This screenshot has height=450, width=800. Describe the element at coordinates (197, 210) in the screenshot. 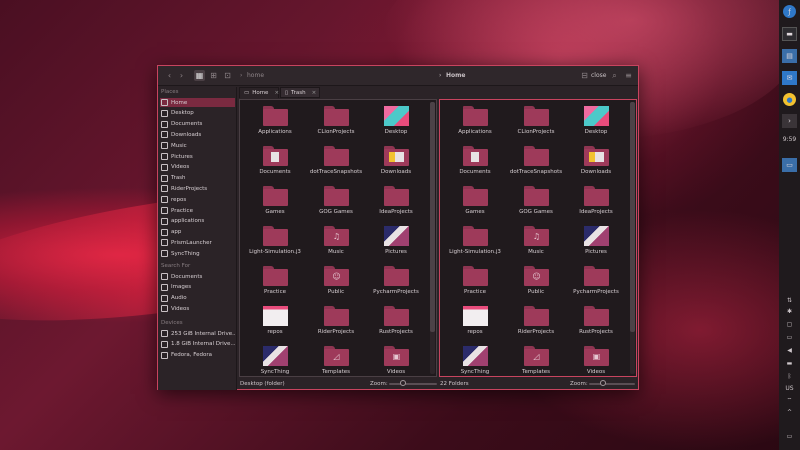

I see `sidebar-item-practice: Practice` at that location.